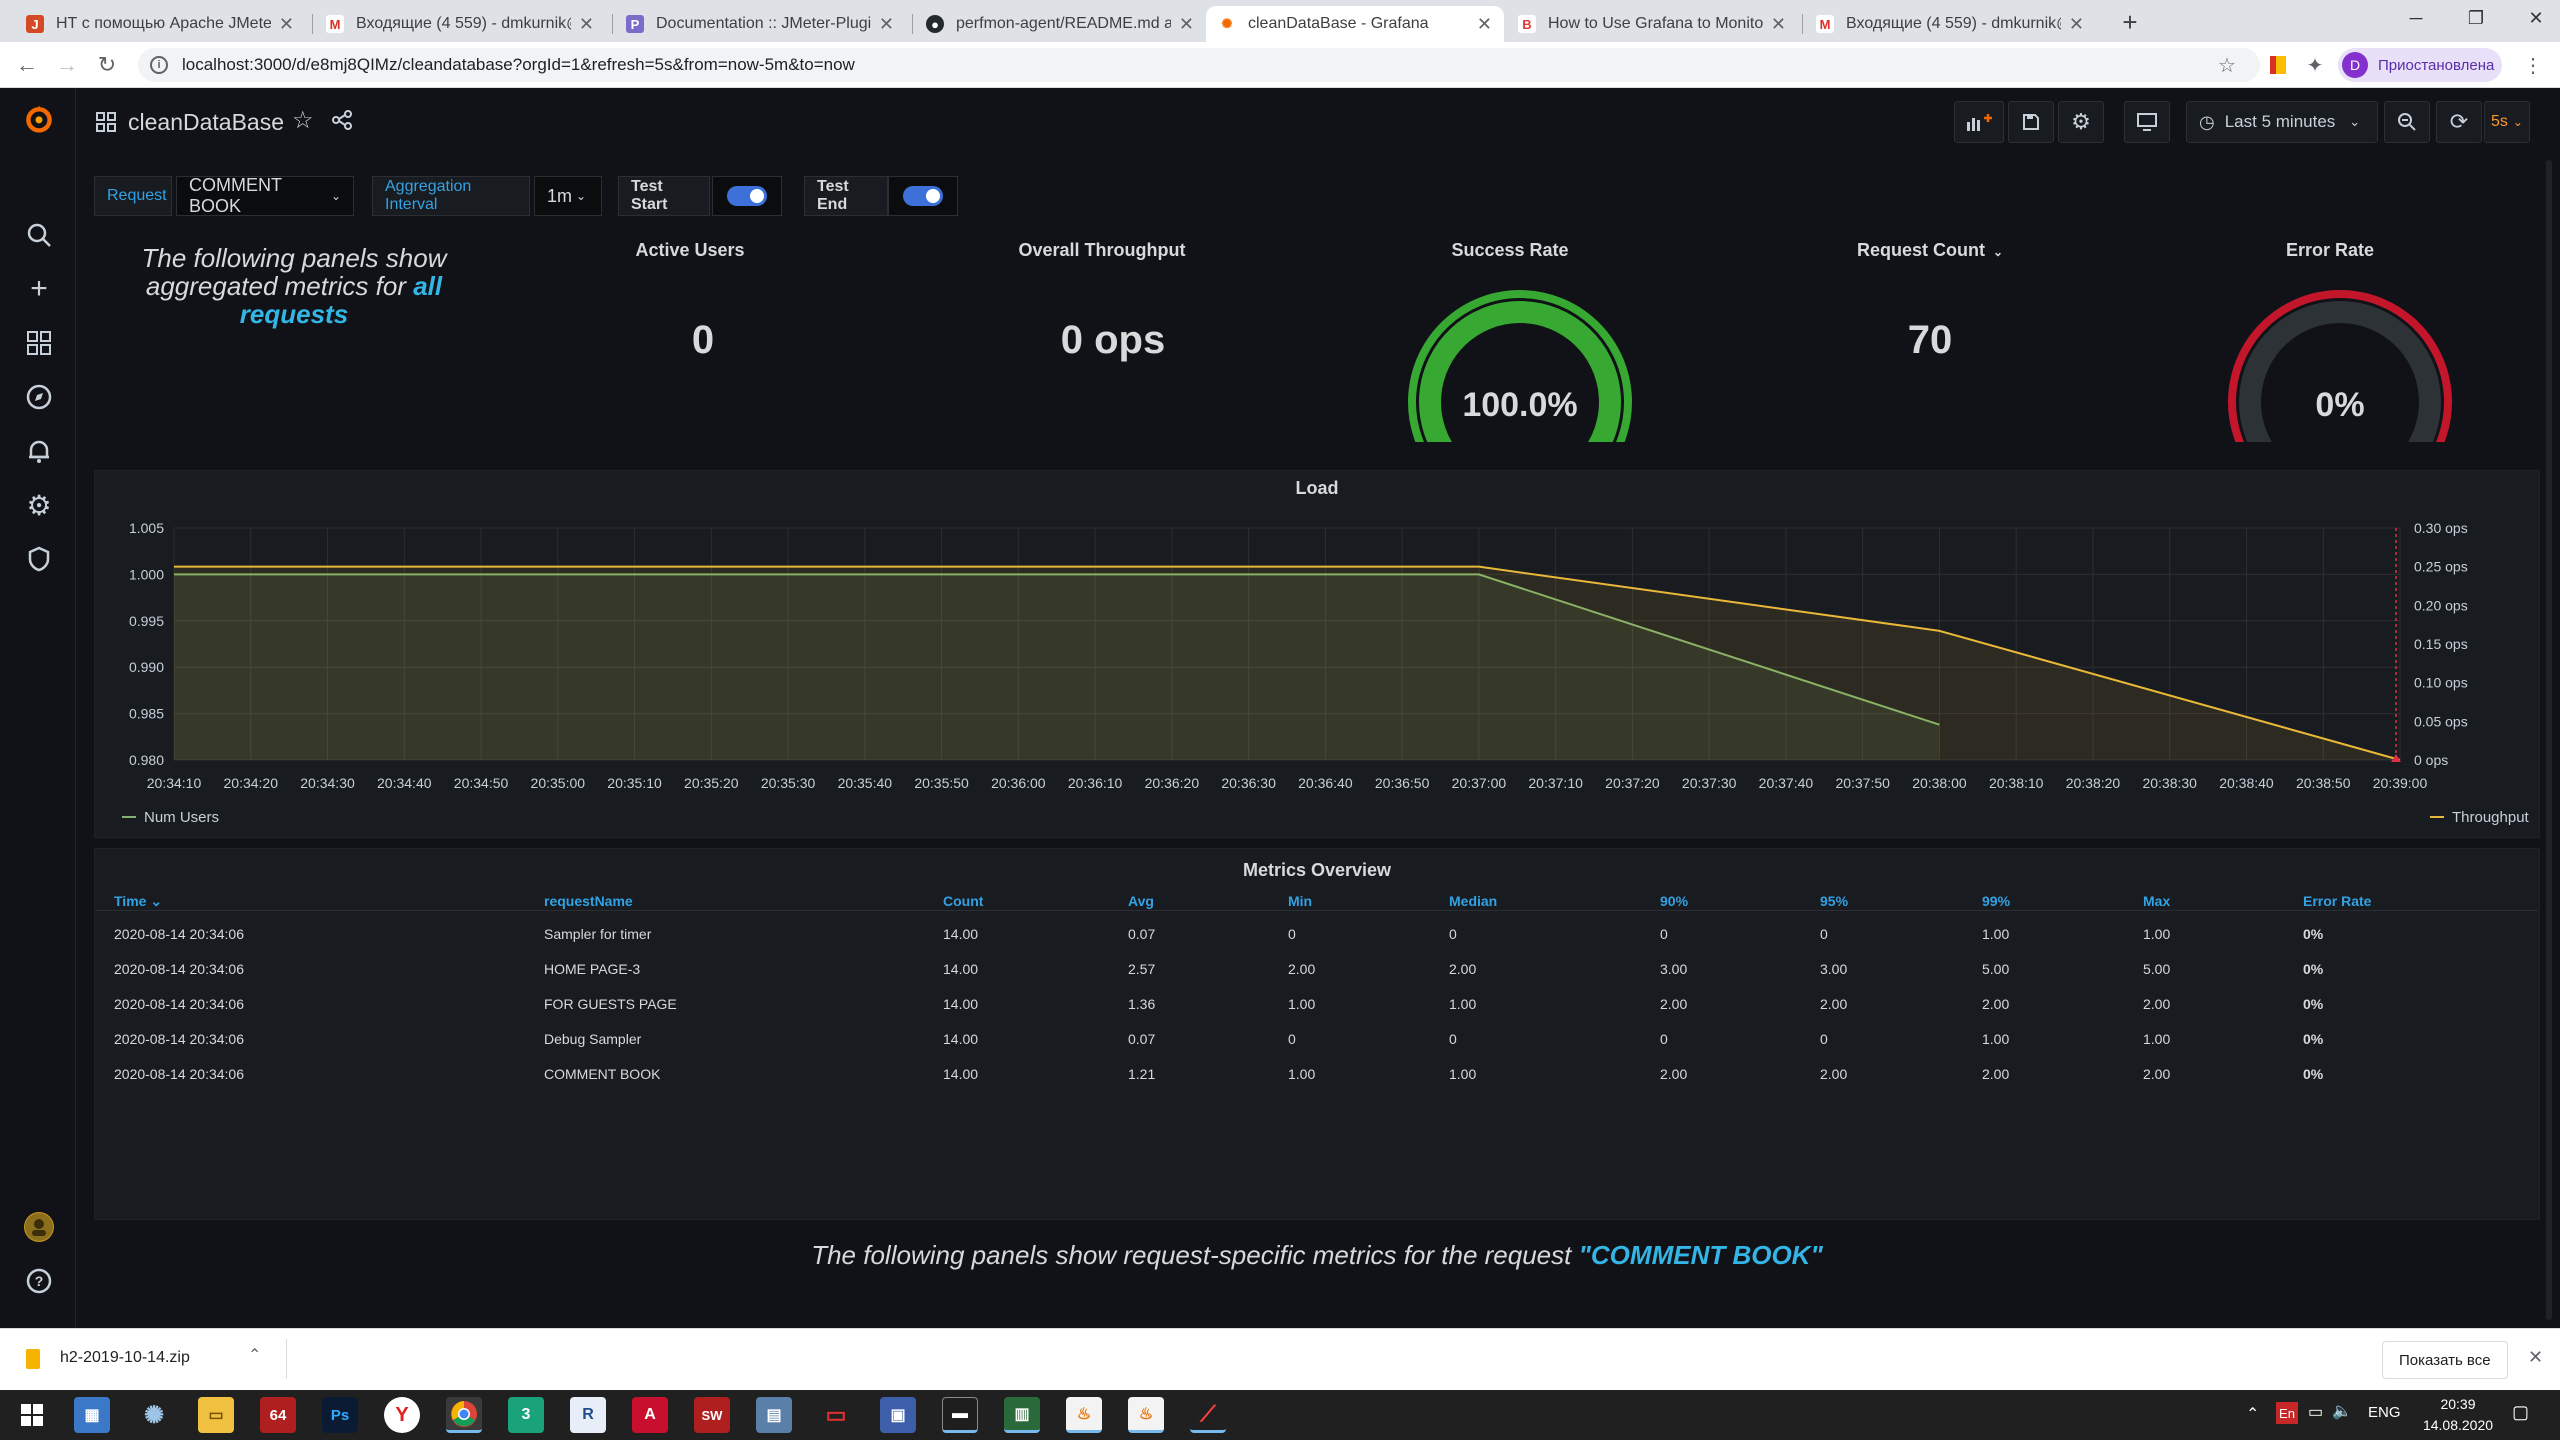 This screenshot has width=2560, height=1440. What do you see at coordinates (39, 451) in the screenshot?
I see `alerting-bell-icon` at bounding box center [39, 451].